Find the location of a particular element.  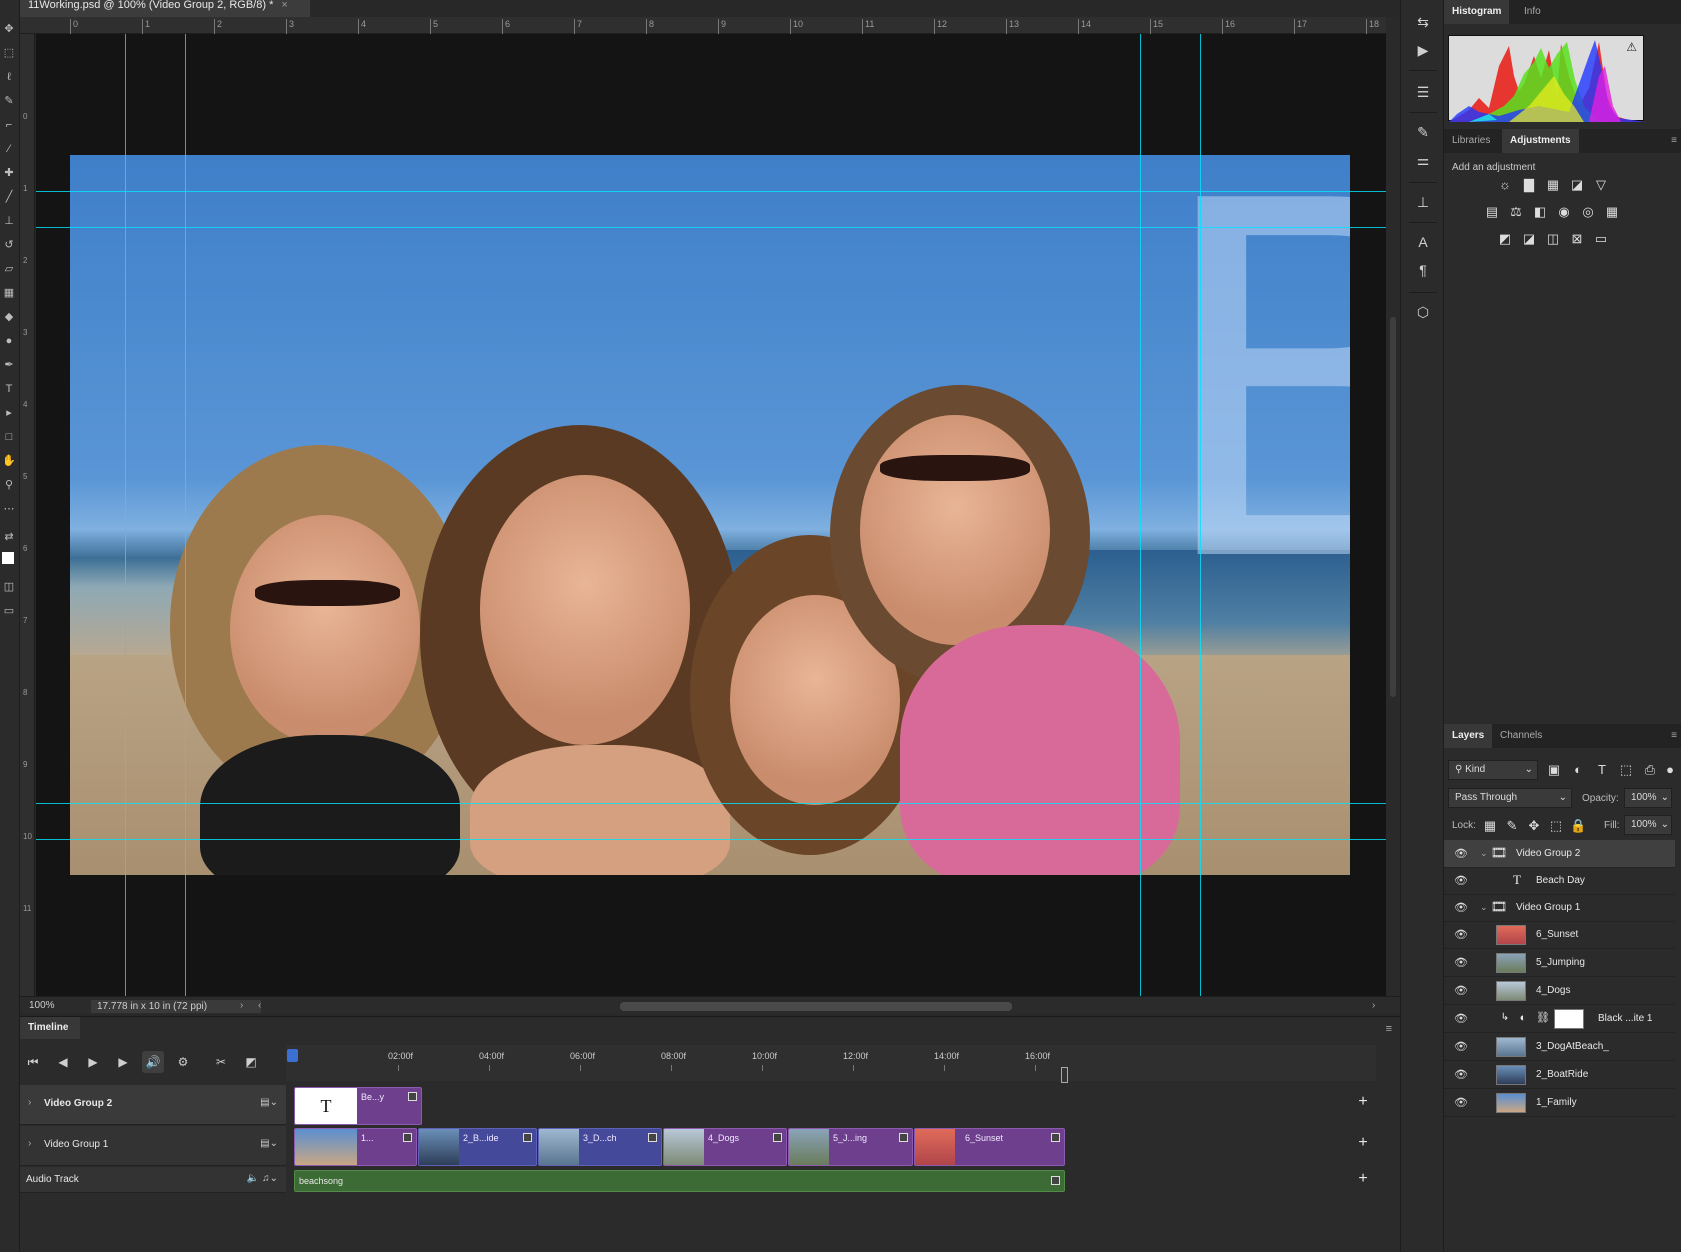

selective-color-icon: ⊠ is located at coordinates (1577, 239).